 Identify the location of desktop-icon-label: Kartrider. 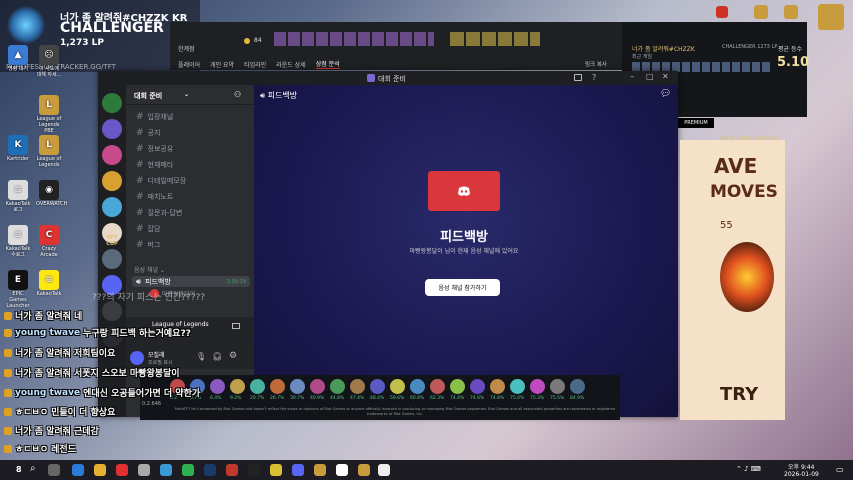
(18, 159).